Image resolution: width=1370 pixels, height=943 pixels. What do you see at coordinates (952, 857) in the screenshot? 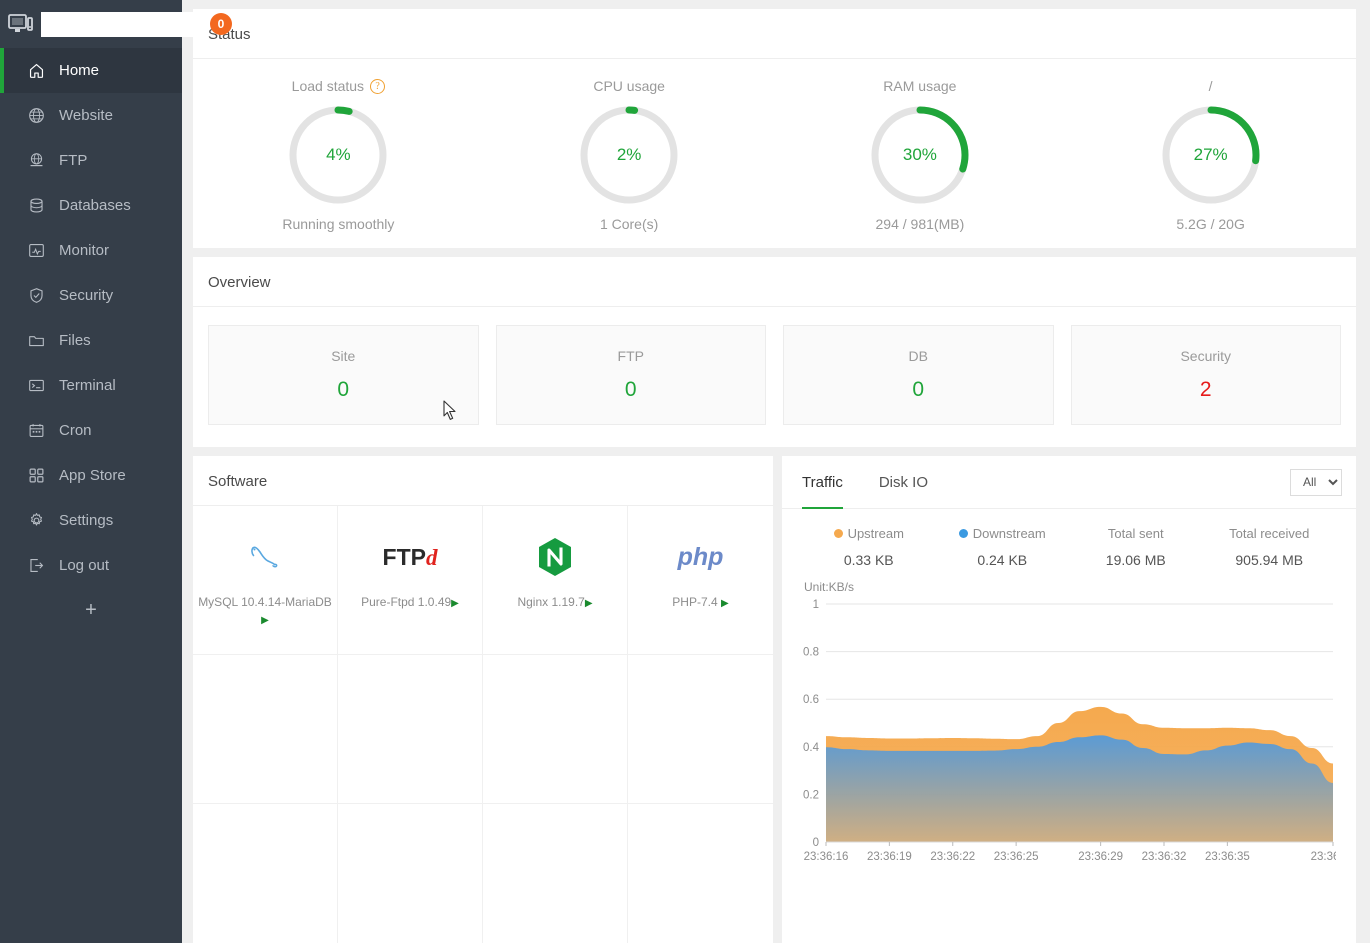
I see `svg-text: 23:36:22` at bounding box center [952, 857].